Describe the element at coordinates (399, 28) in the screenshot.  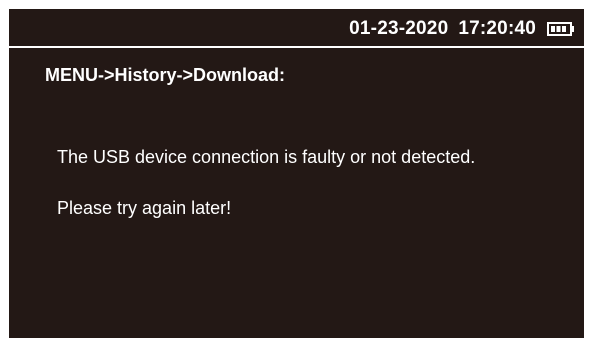
I see `date-text: 01-23-2020` at that location.